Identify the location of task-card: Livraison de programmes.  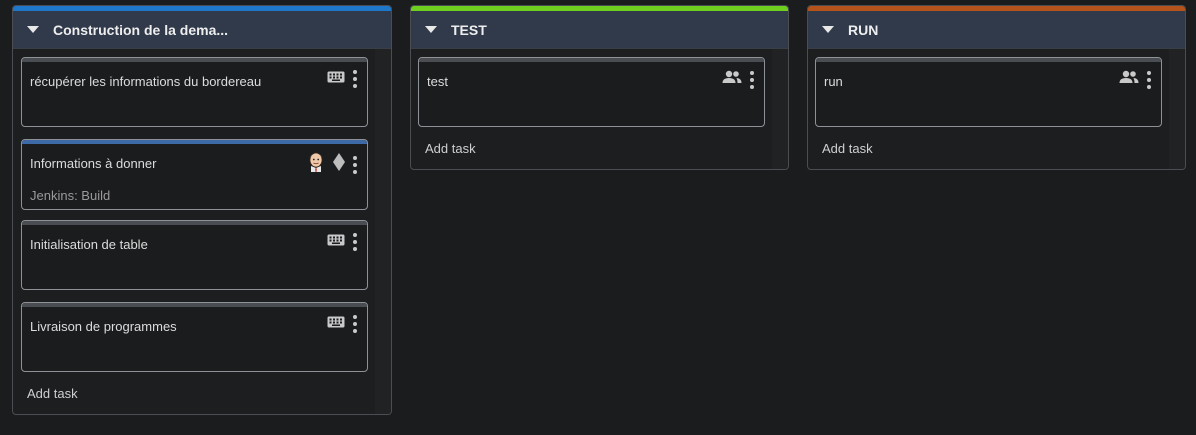
(194, 337).